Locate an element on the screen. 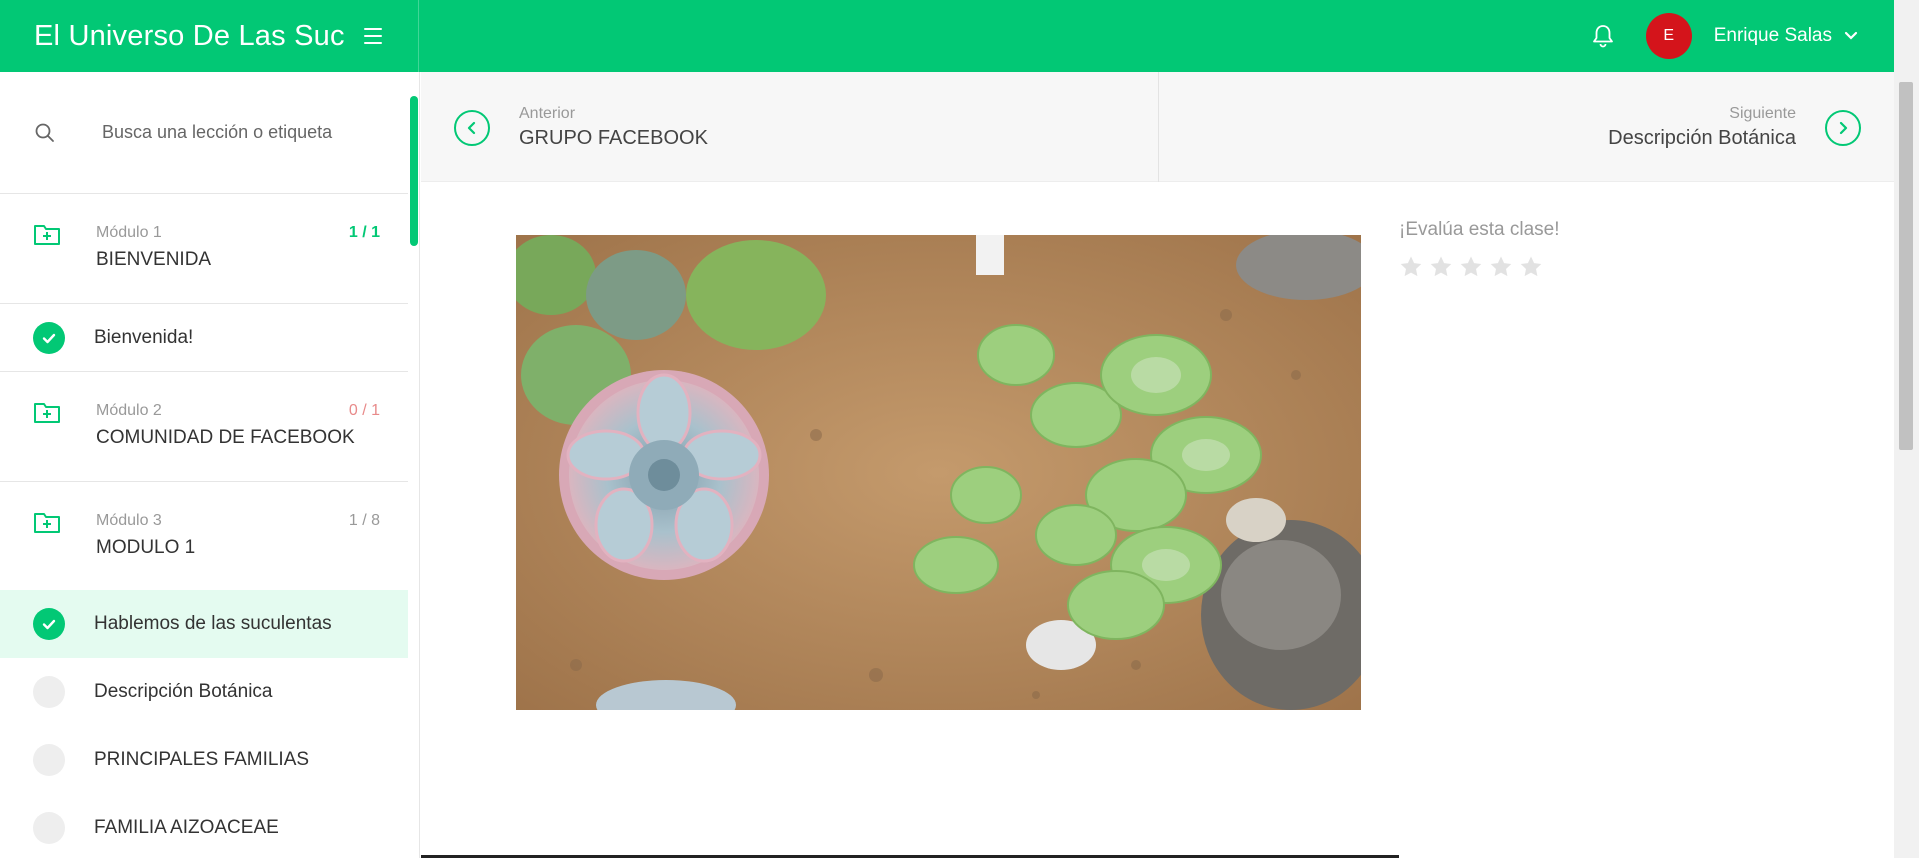 The width and height of the screenshot is (1919, 858). next-label: Siguiente is located at coordinates (1762, 113).